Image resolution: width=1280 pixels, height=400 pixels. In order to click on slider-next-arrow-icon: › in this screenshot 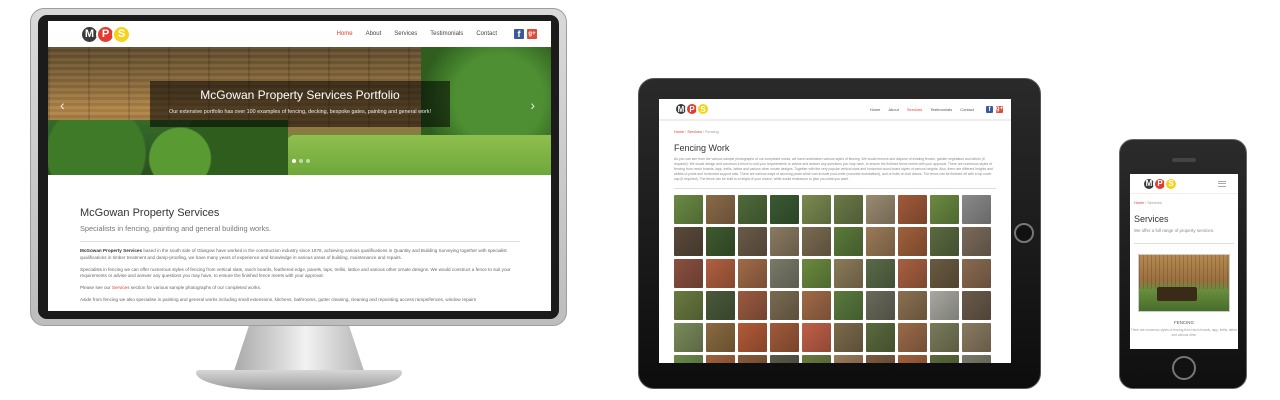, I will do `click(532, 105)`.